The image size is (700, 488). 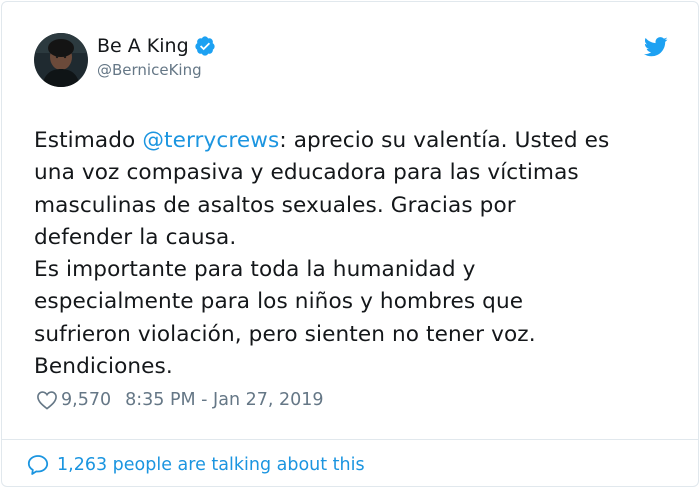 I want to click on mention-link: @terrycrews, so click(x=210, y=140).